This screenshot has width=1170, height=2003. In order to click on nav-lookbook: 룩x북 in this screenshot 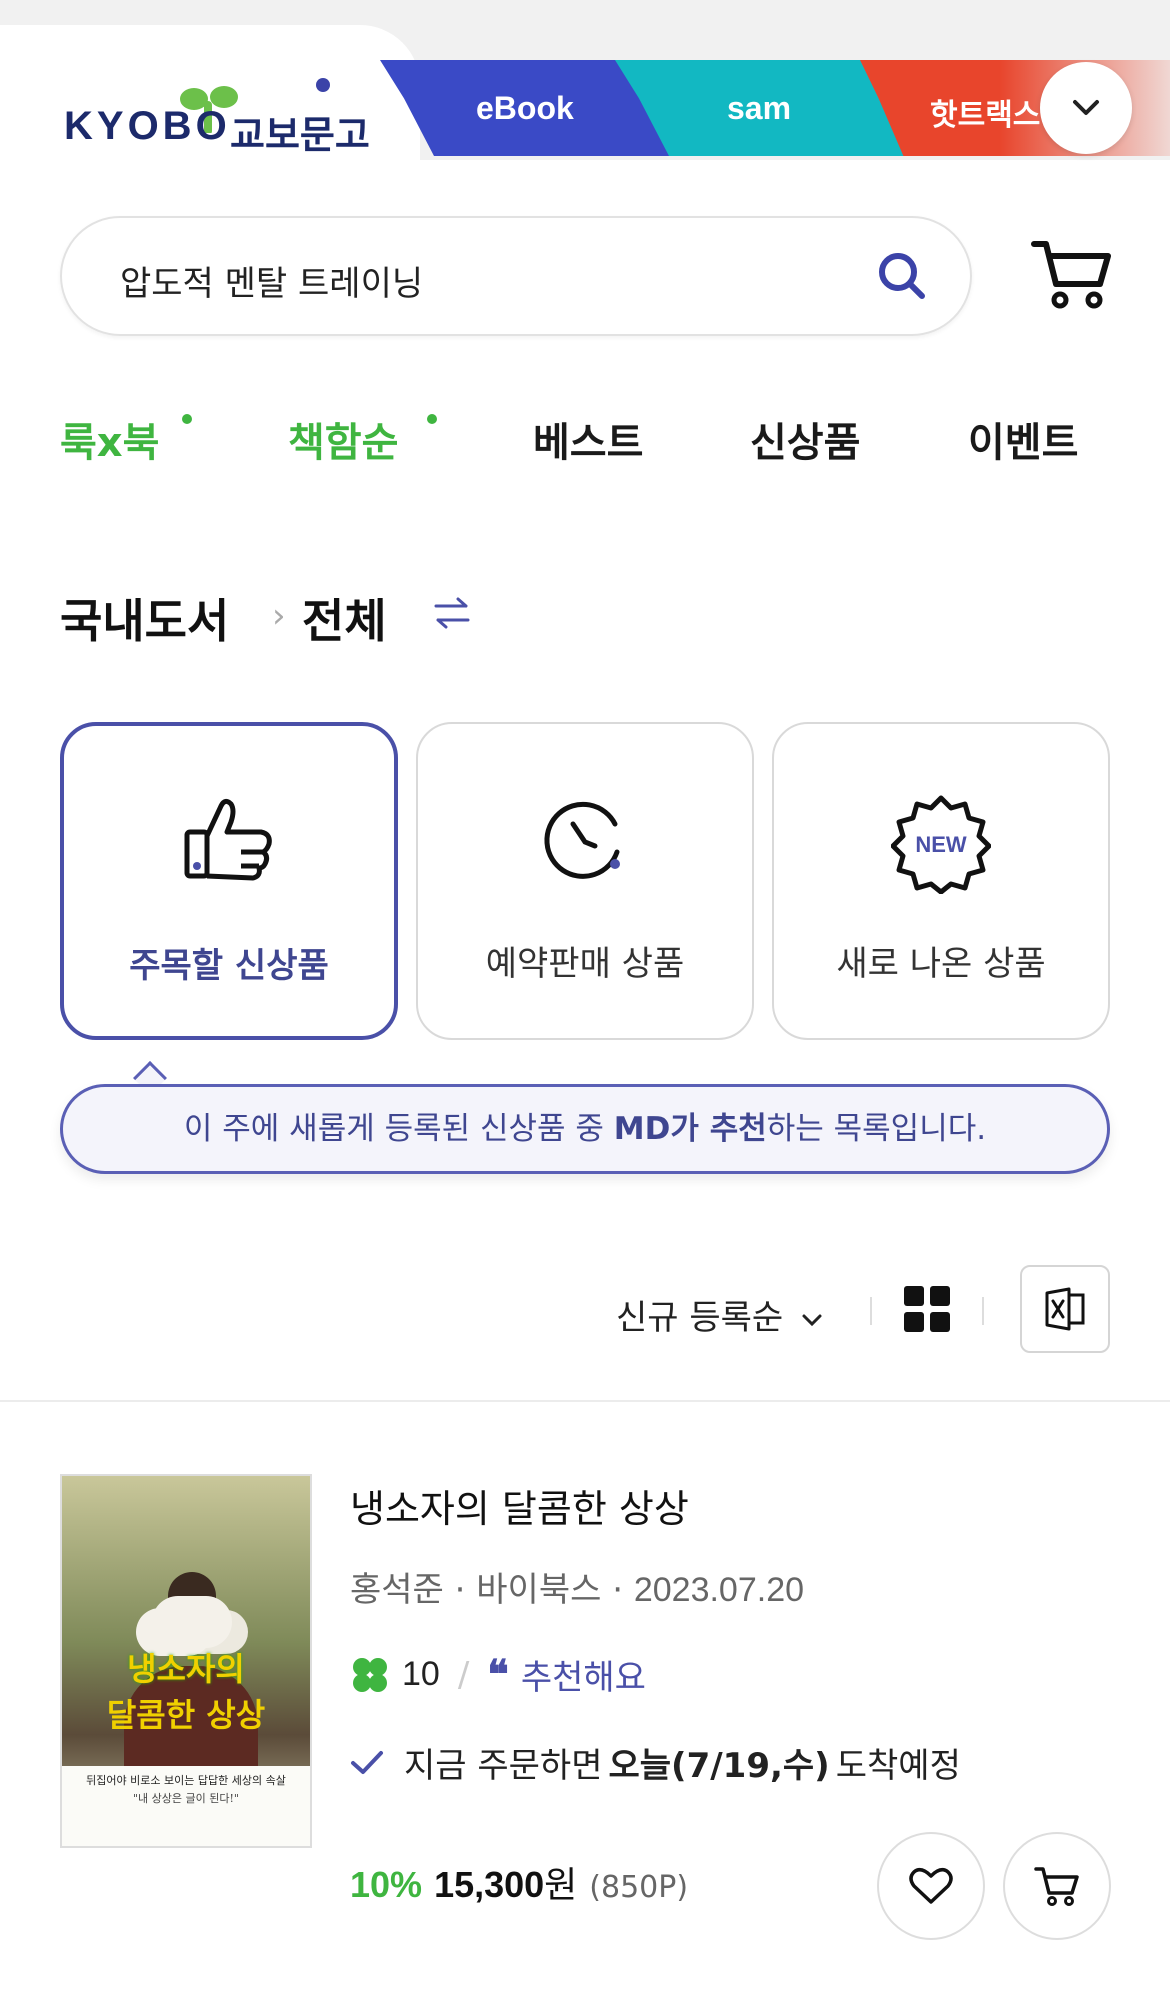, I will do `click(109, 439)`.